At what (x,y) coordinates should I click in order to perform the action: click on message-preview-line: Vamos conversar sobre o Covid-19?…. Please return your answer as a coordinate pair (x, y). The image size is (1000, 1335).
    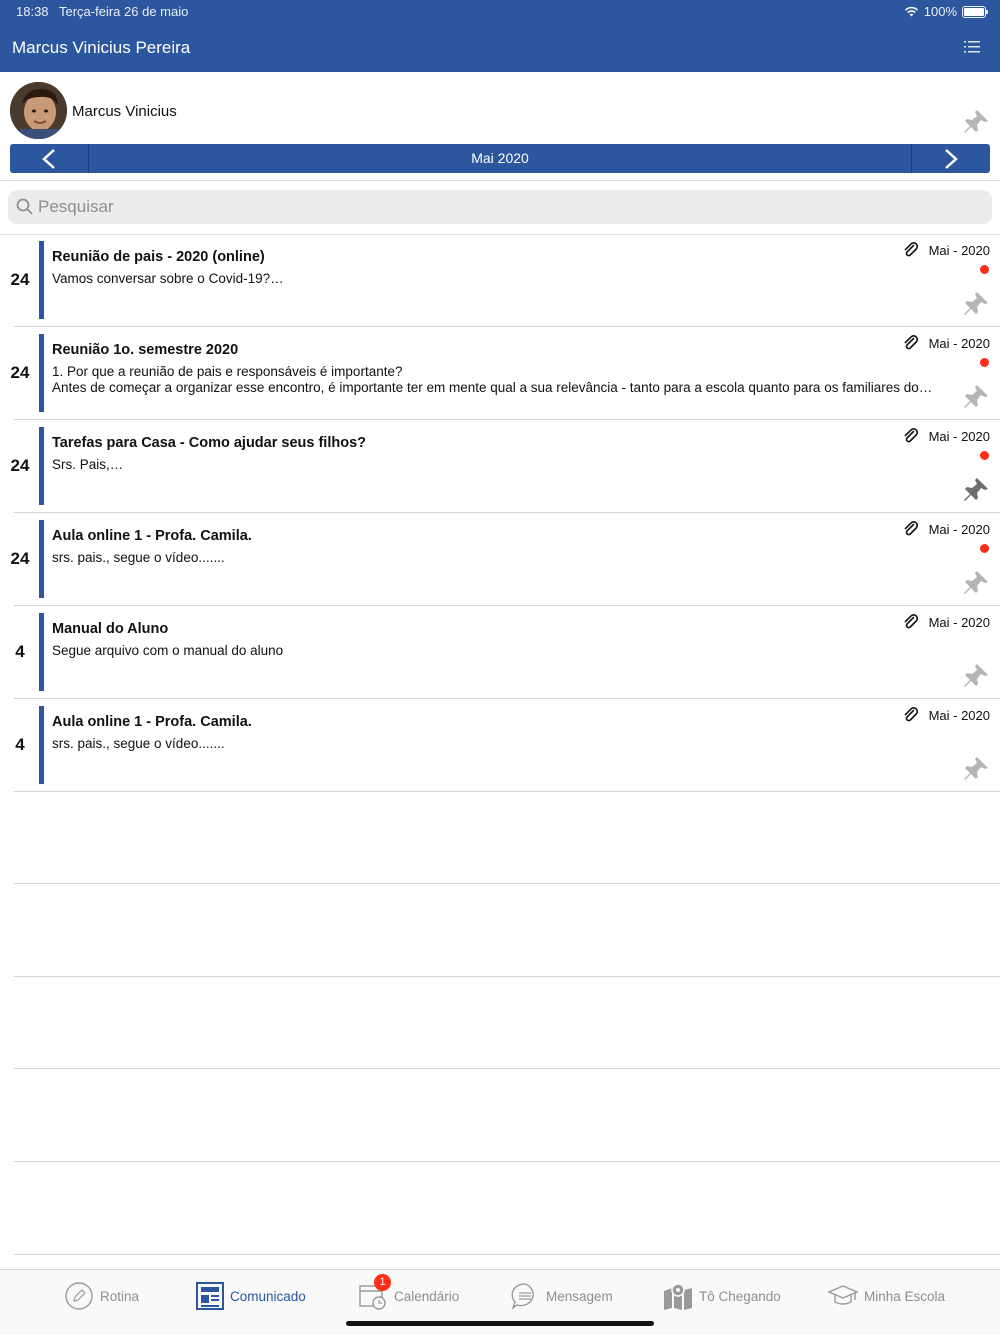
    Looking at the image, I should click on (168, 278).